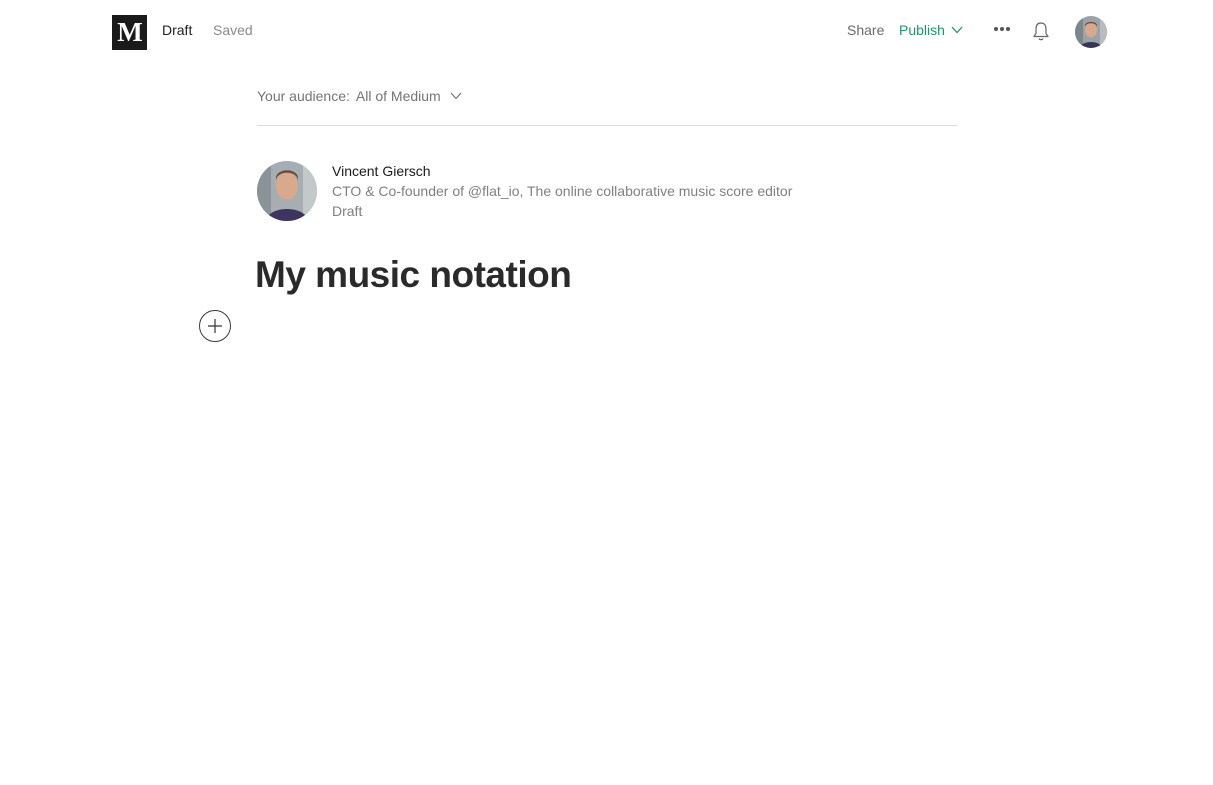 This screenshot has height=785, width=1215. Describe the element at coordinates (1002, 29) in the screenshot. I see `more-dots-icon` at that location.